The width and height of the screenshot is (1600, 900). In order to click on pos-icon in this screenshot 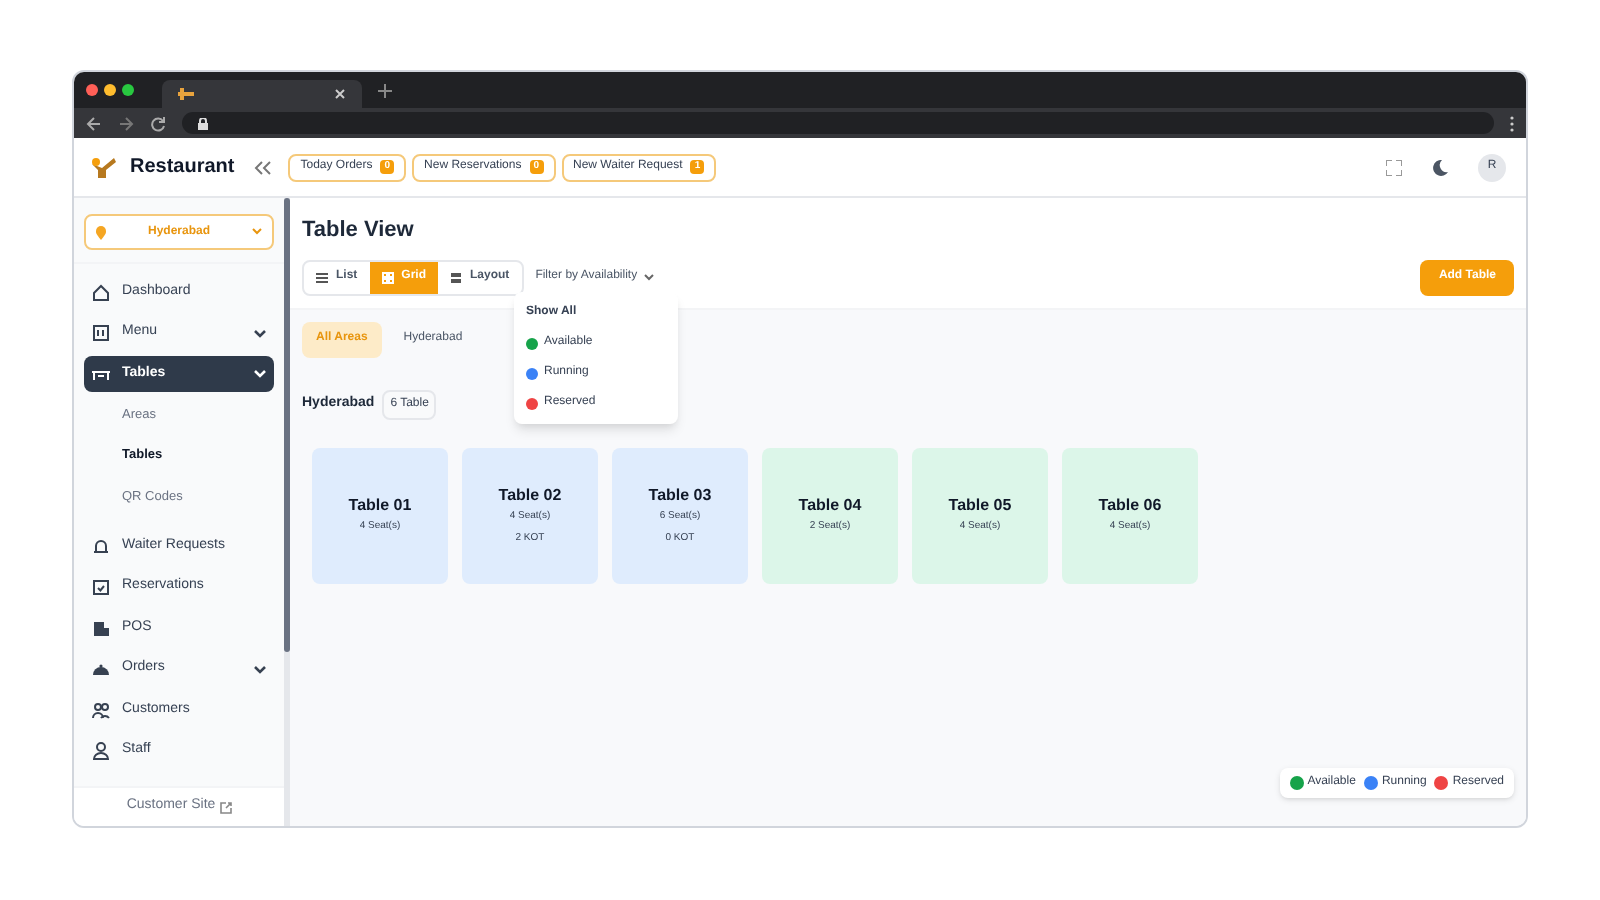, I will do `click(101, 628)`.